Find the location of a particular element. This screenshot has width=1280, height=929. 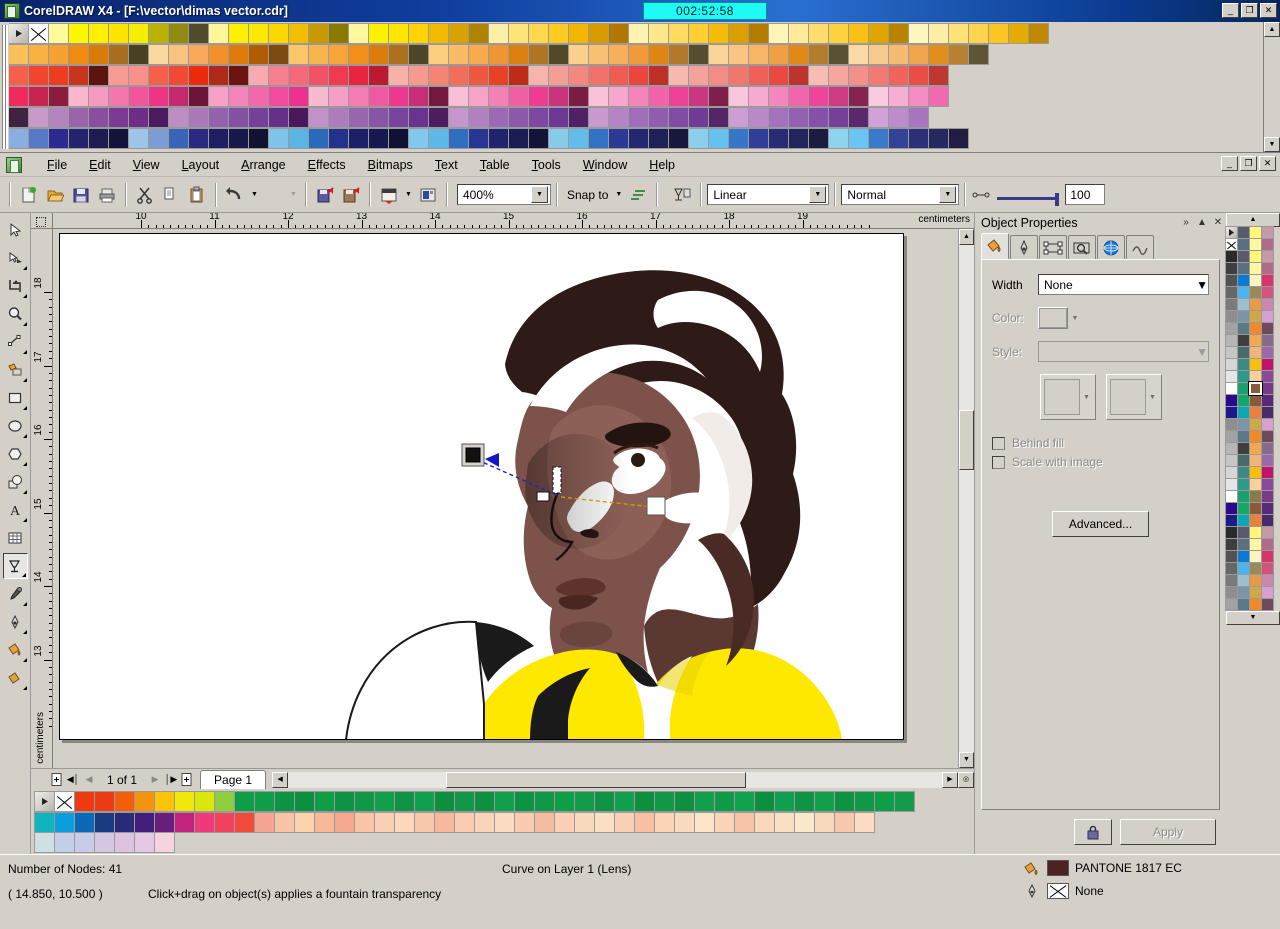

mdi-restore-button: ❐ is located at coordinates (1248, 163).